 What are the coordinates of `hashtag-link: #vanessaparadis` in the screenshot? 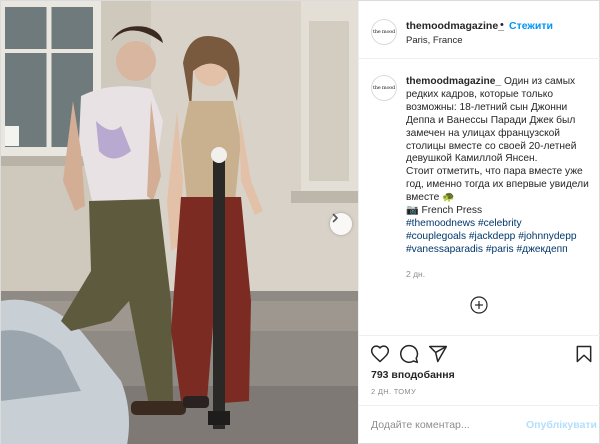 It's located at (444, 249).